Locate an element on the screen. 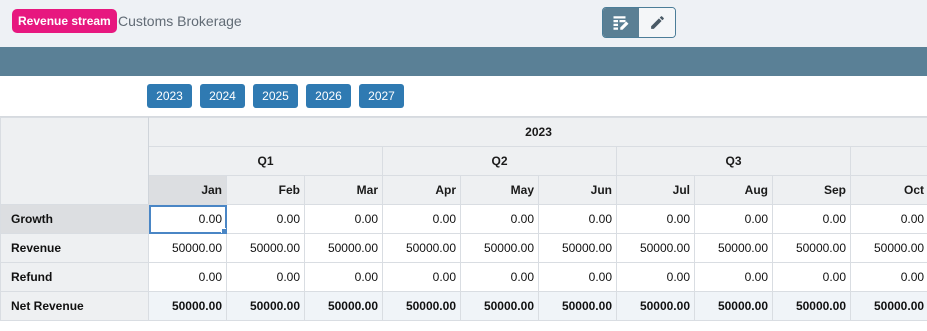  month-header-jul: Jul is located at coordinates (655, 190).